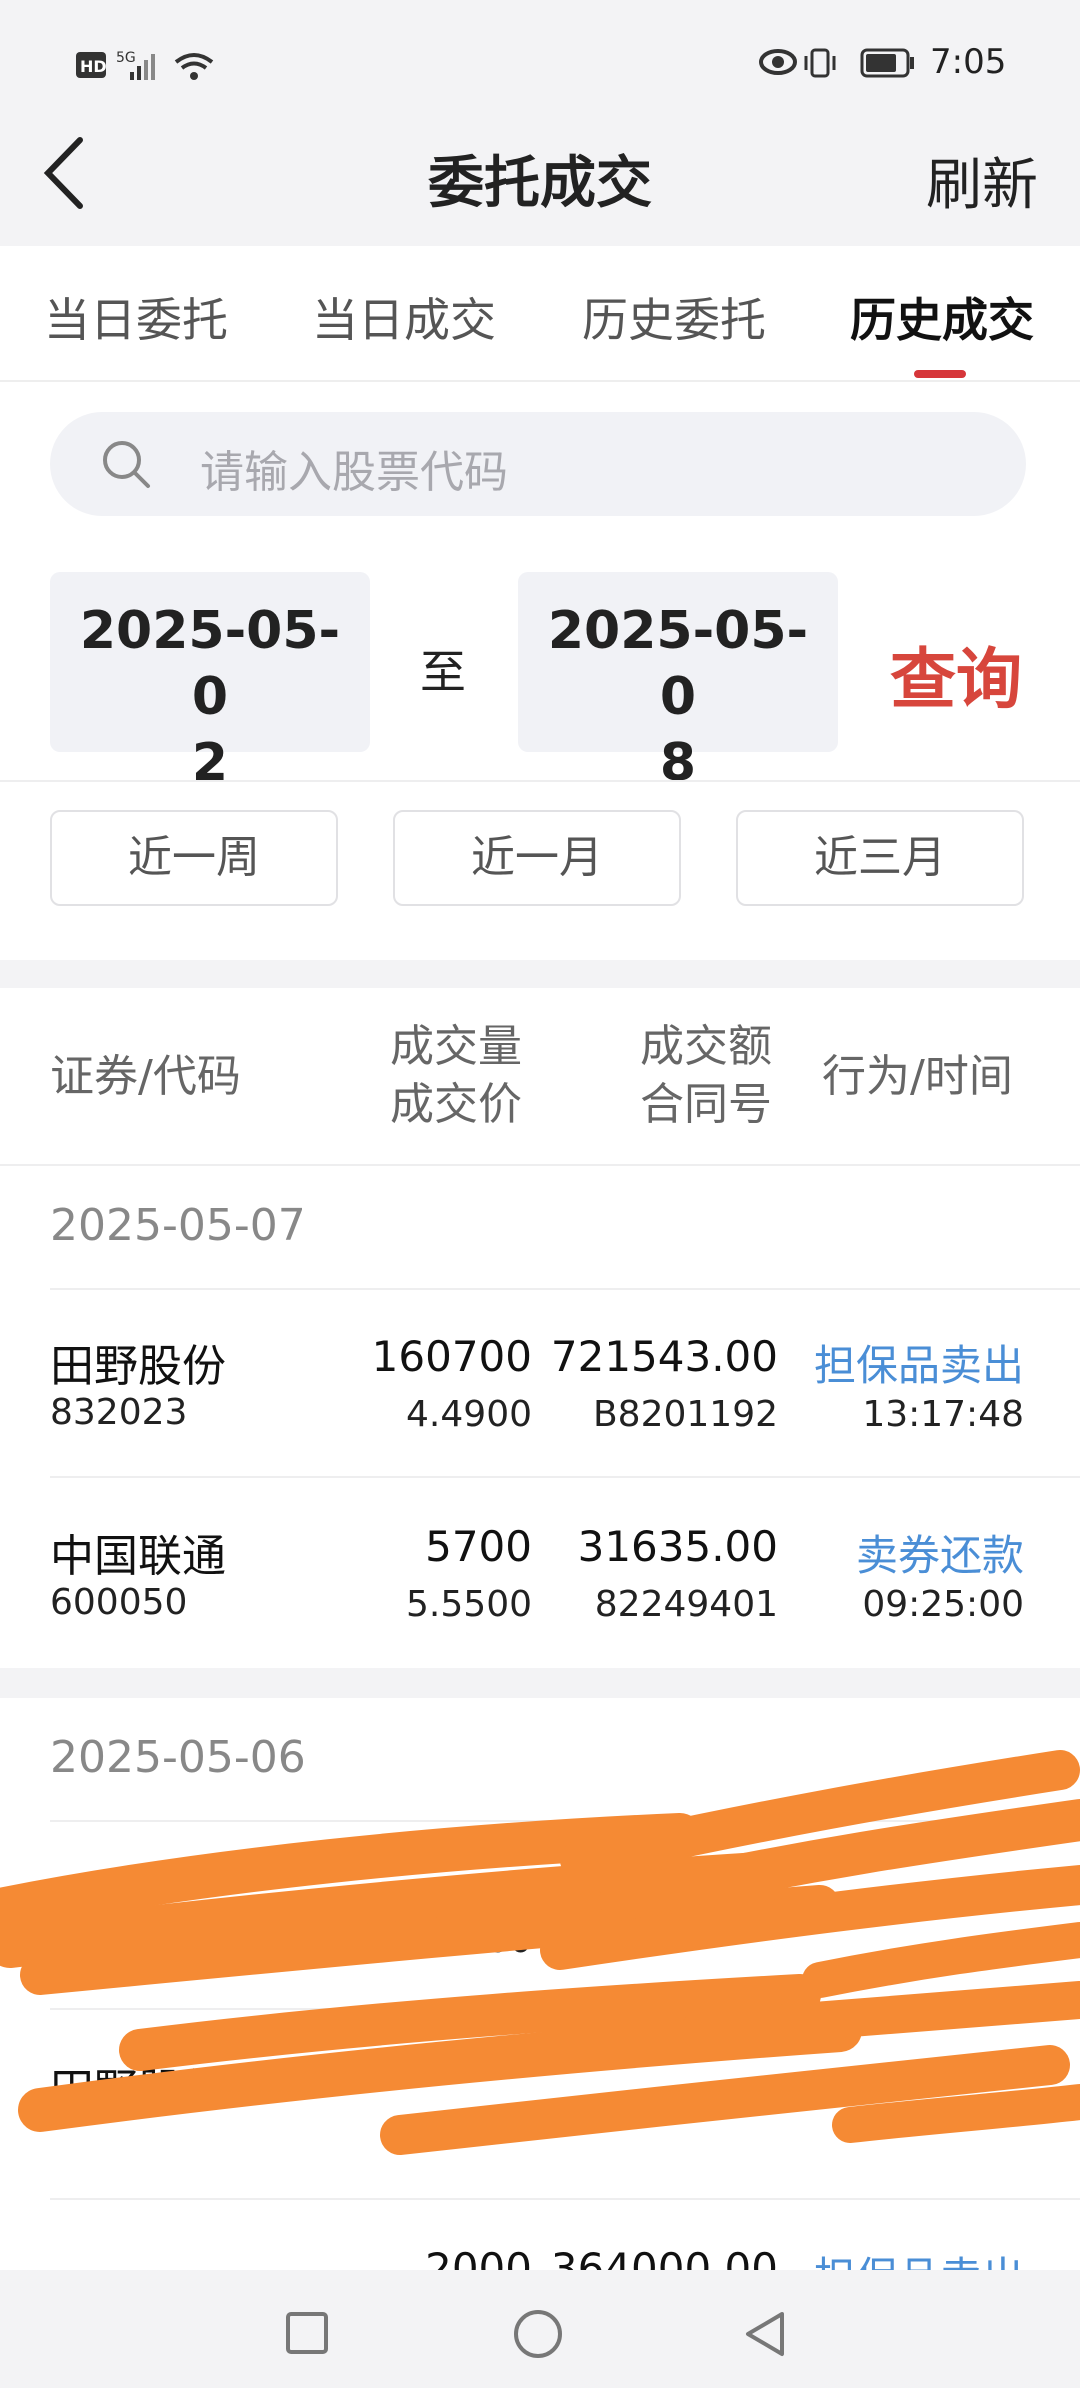 The image size is (1080, 2388). I want to click on trade-volume: 160700, so click(451, 1356).